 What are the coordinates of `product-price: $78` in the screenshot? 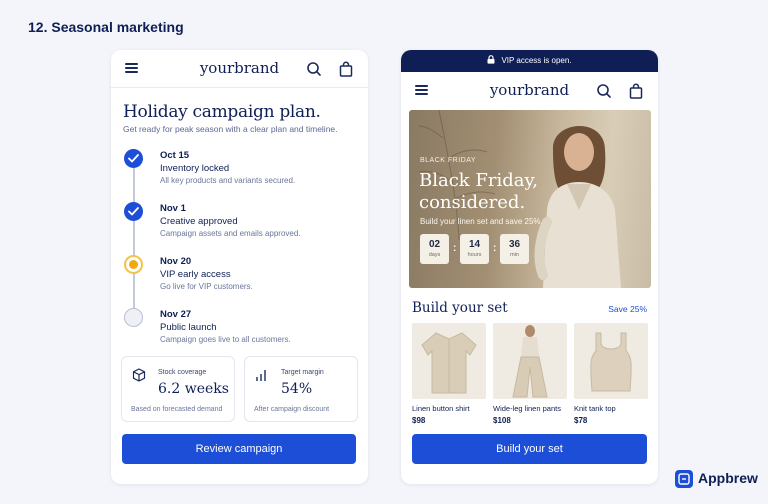 It's located at (581, 420).